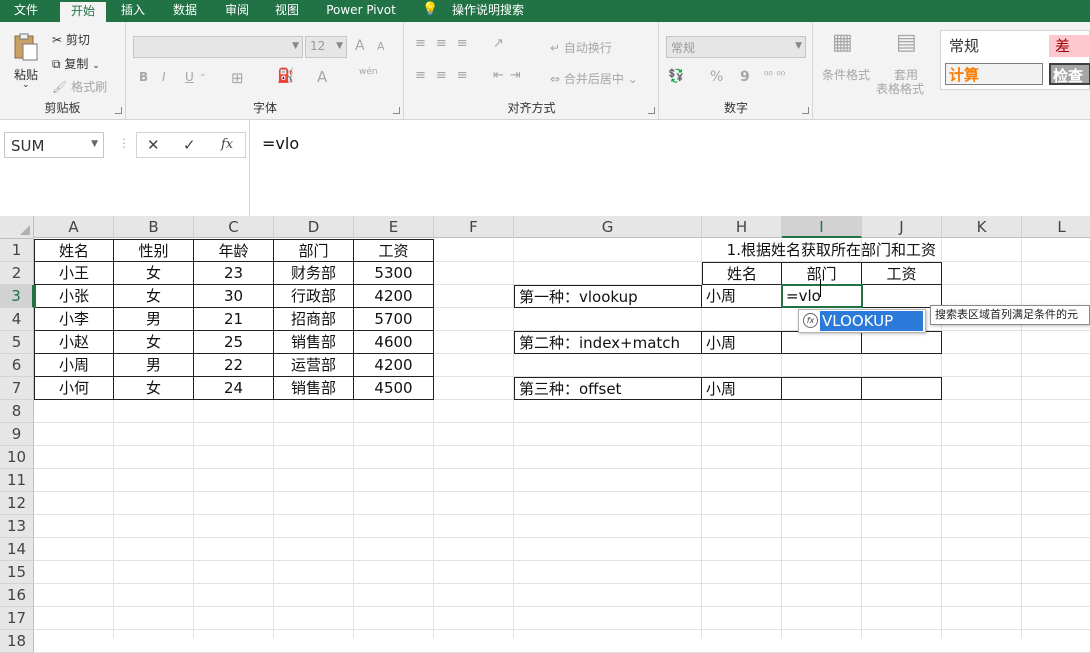  What do you see at coordinates (17, 411) in the screenshot?
I see `row-header-8: 8` at bounding box center [17, 411].